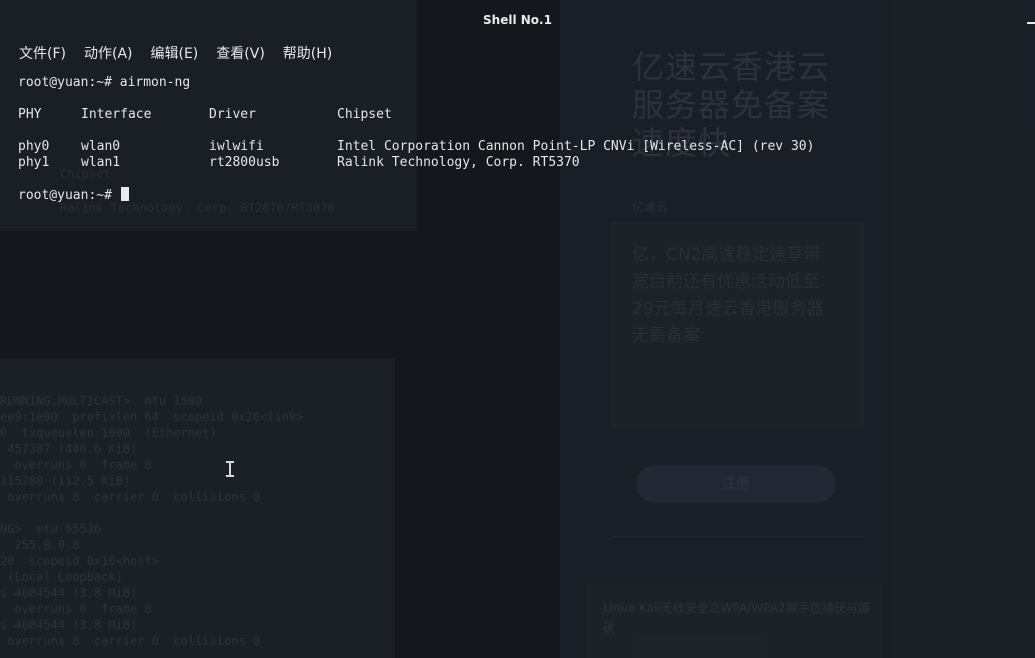  I want to click on ibeam-cursor-icon, so click(230, 469).